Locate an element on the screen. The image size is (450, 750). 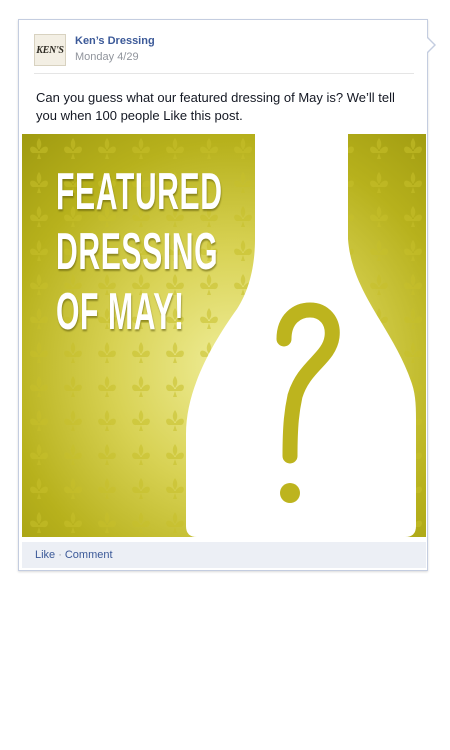
avatar-logo-text: KEN'S is located at coordinates (50, 50).